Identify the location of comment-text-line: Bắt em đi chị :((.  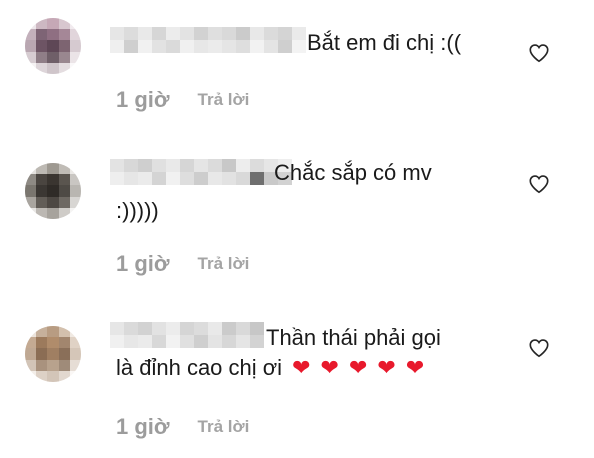
(384, 42).